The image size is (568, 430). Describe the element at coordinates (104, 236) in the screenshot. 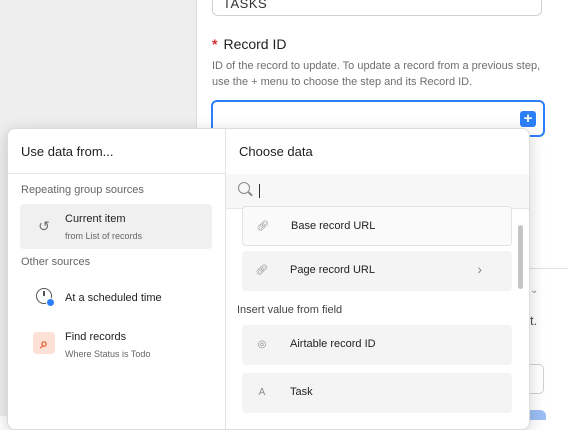

I see `source-item-subtitle: from List of records` at that location.